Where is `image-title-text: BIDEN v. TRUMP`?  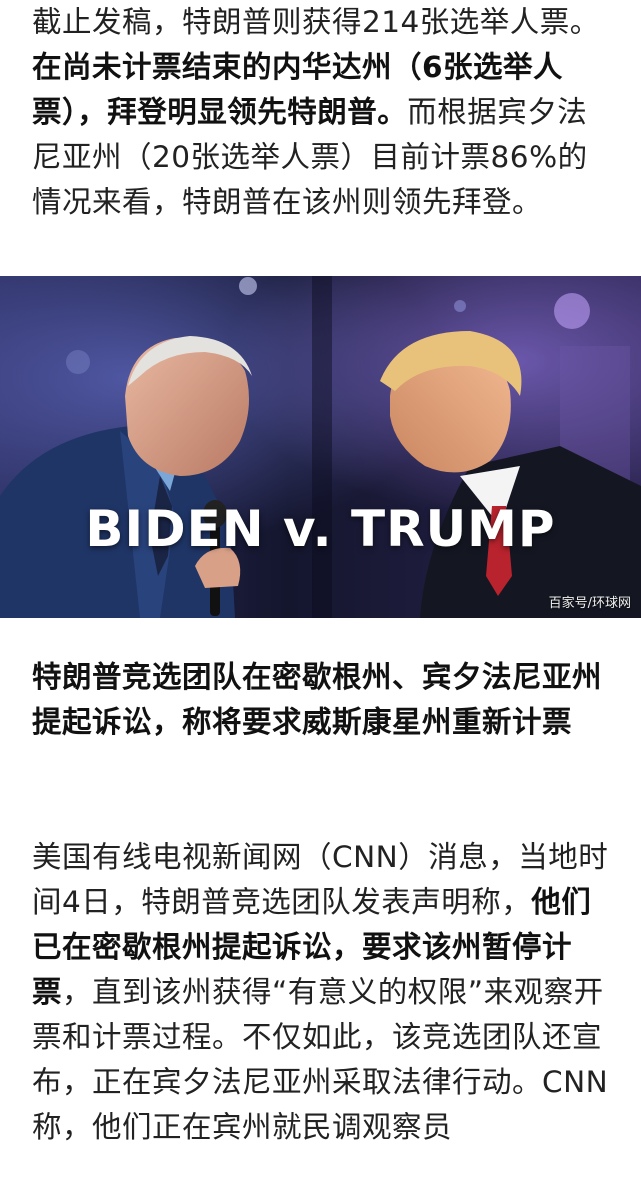
image-title-text: BIDEN v. TRUMP is located at coordinates (320, 529).